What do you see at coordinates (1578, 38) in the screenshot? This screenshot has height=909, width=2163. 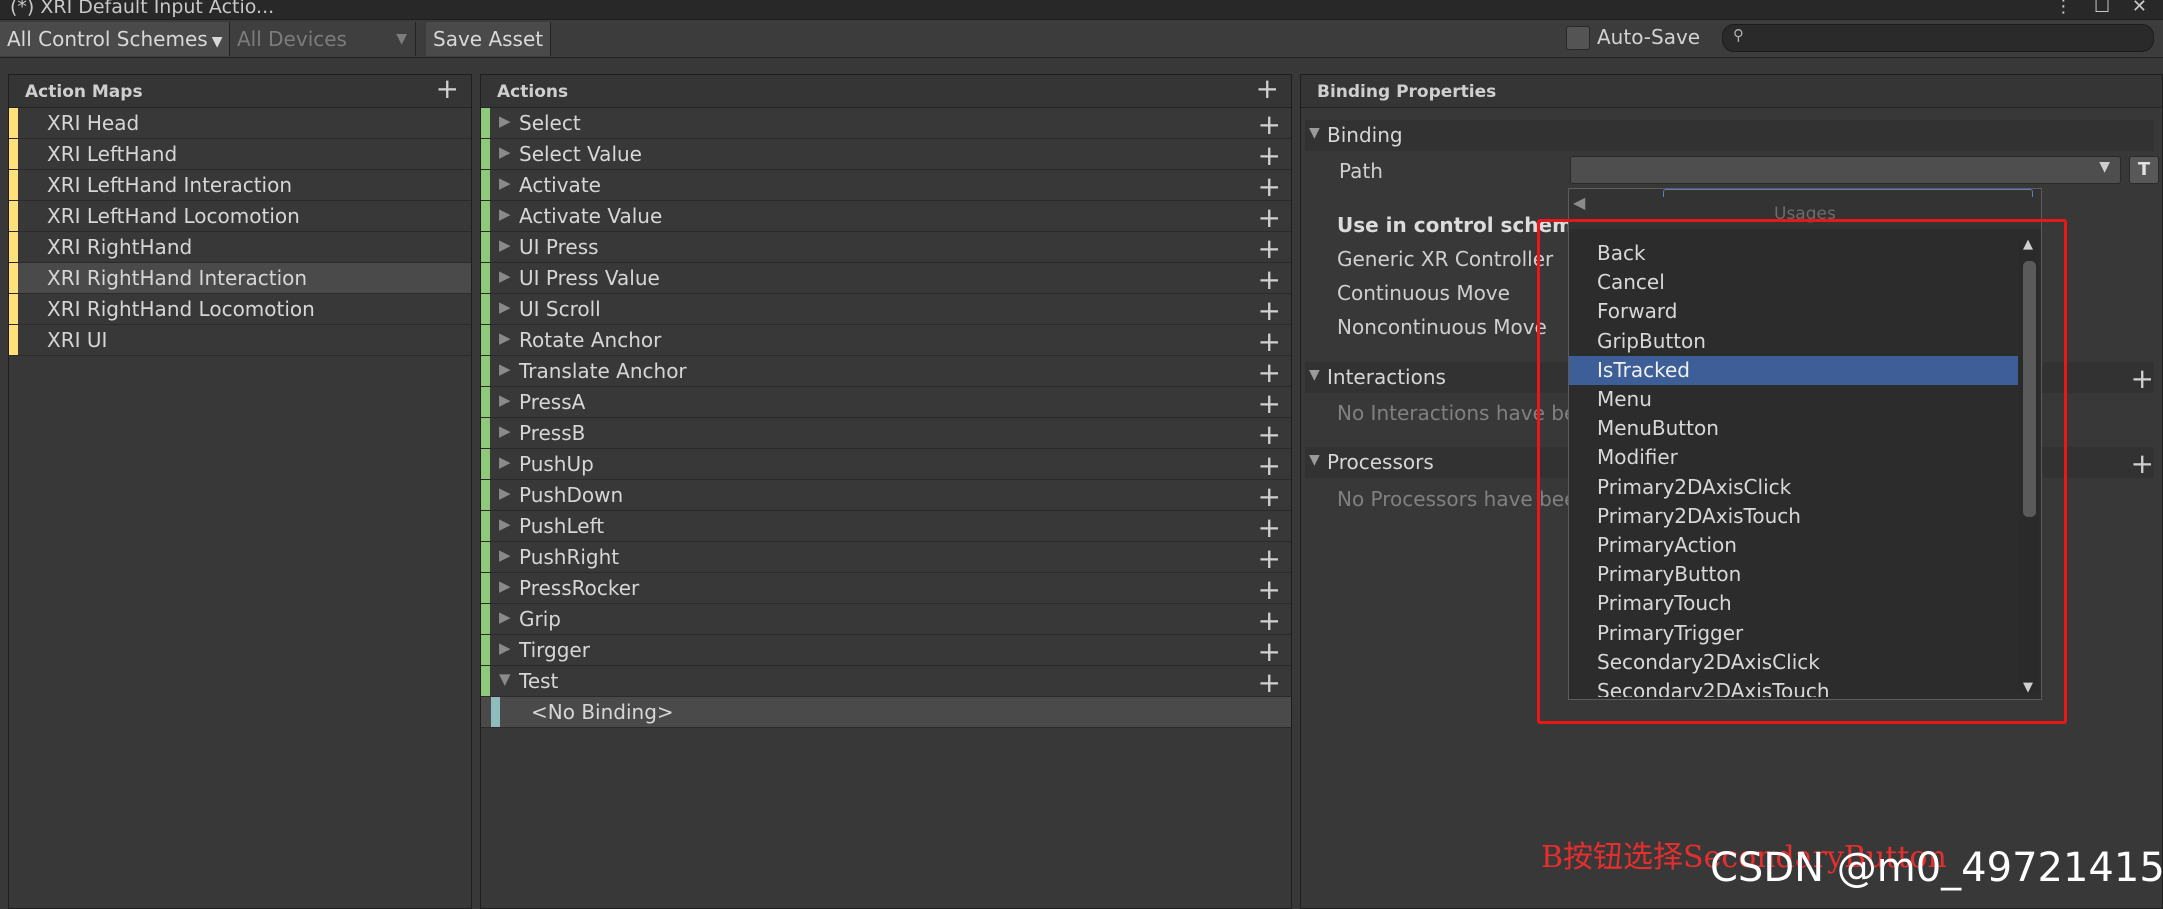 I see `auto-save-checkbox` at bounding box center [1578, 38].